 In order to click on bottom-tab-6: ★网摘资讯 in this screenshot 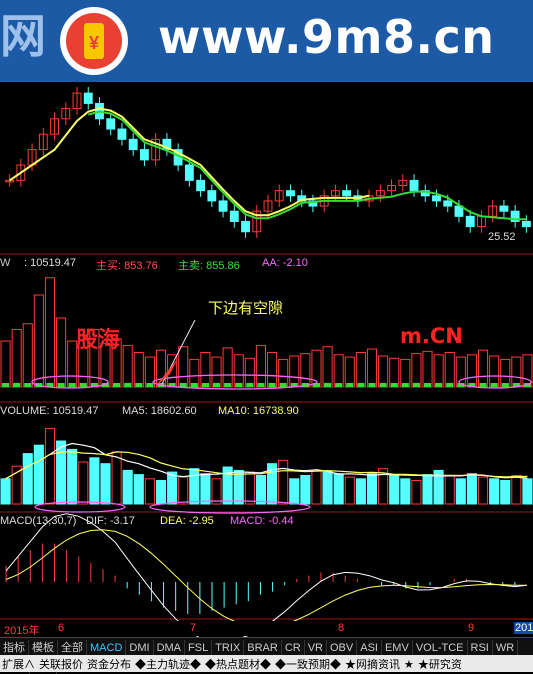, I will do `click(372, 665)`.